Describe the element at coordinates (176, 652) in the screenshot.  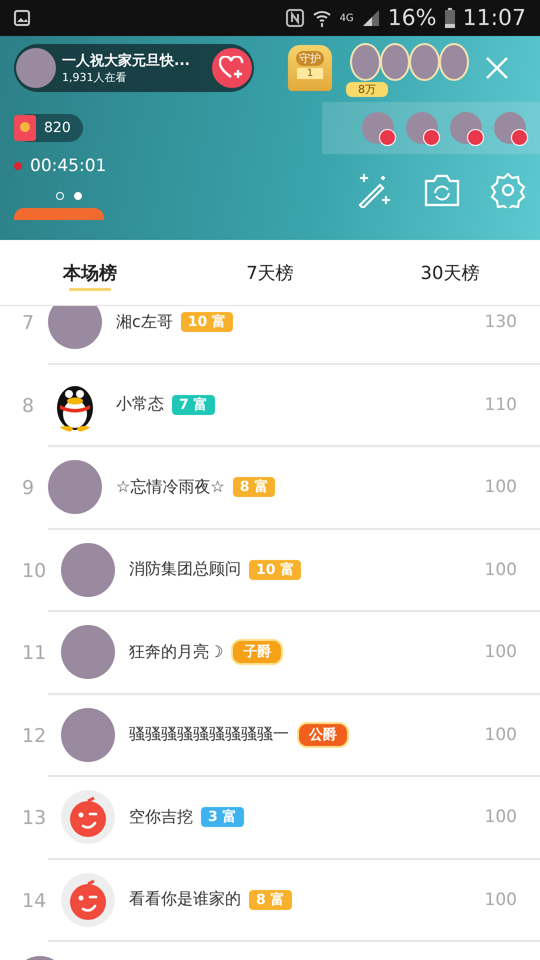
I see `user-name: 狂奔的月亮☽` at that location.